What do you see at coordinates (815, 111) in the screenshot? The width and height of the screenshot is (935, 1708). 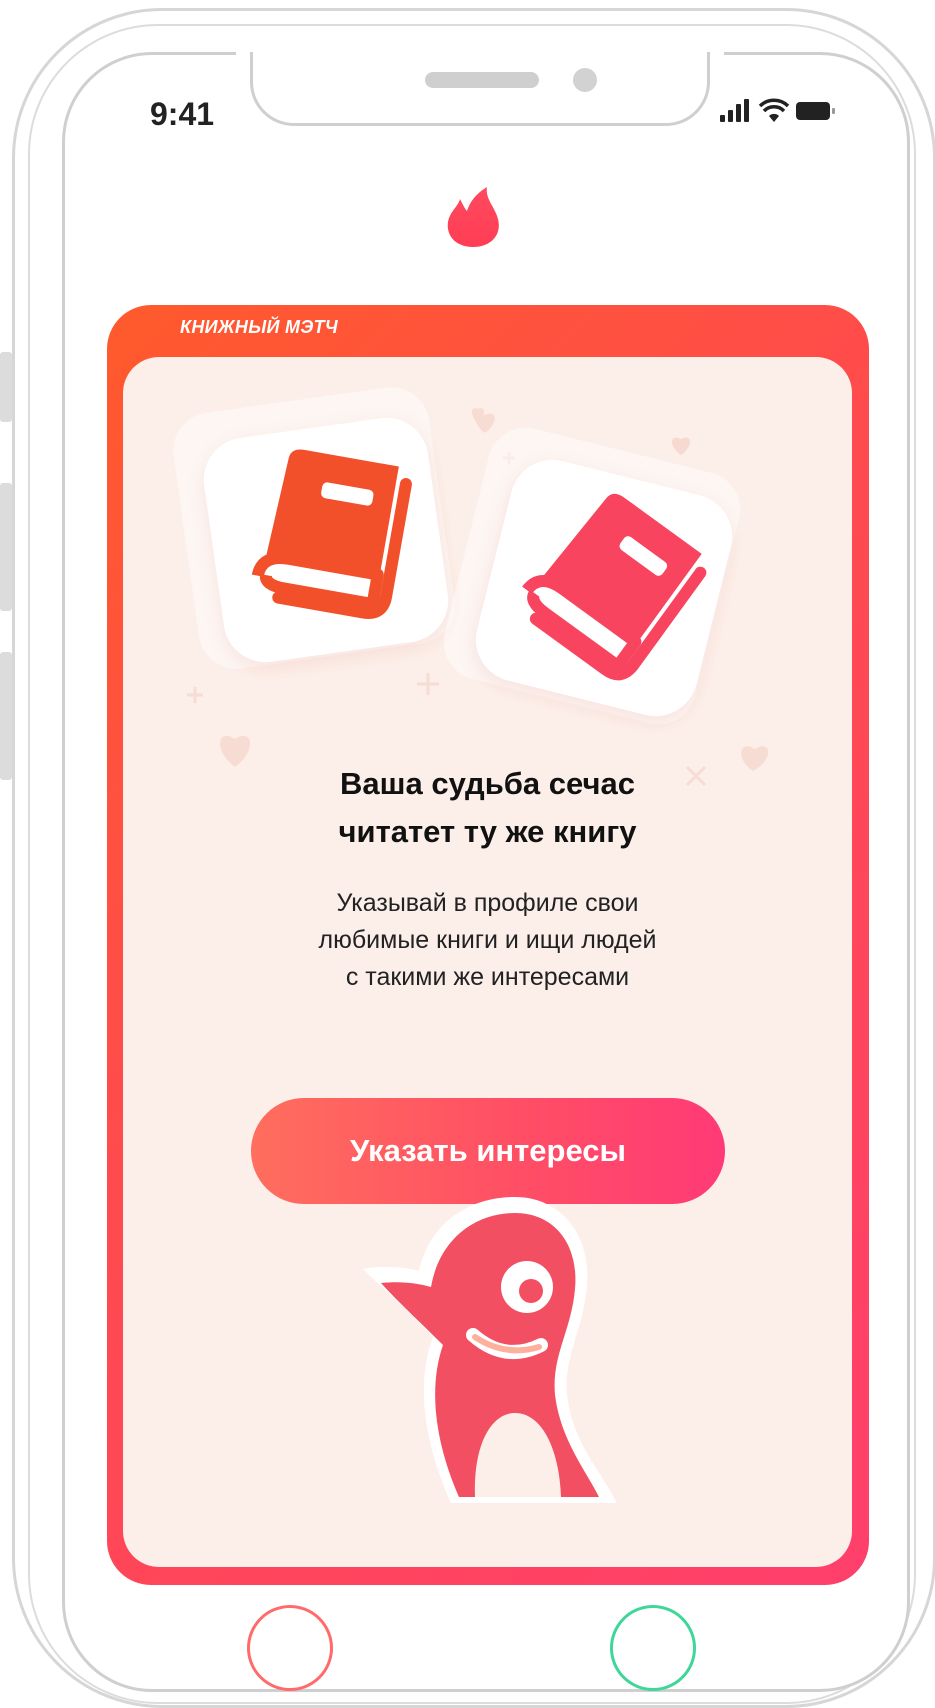 I see `battery-icon` at bounding box center [815, 111].